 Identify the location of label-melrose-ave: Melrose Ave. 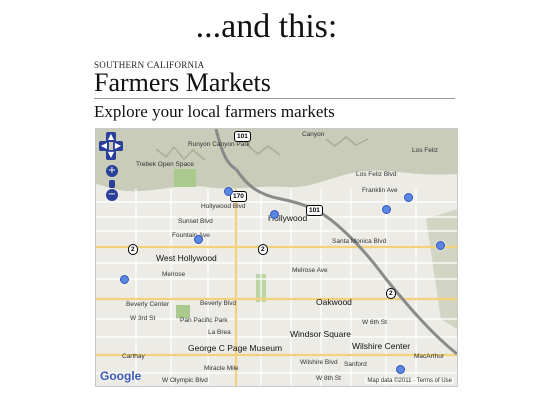
(310, 270).